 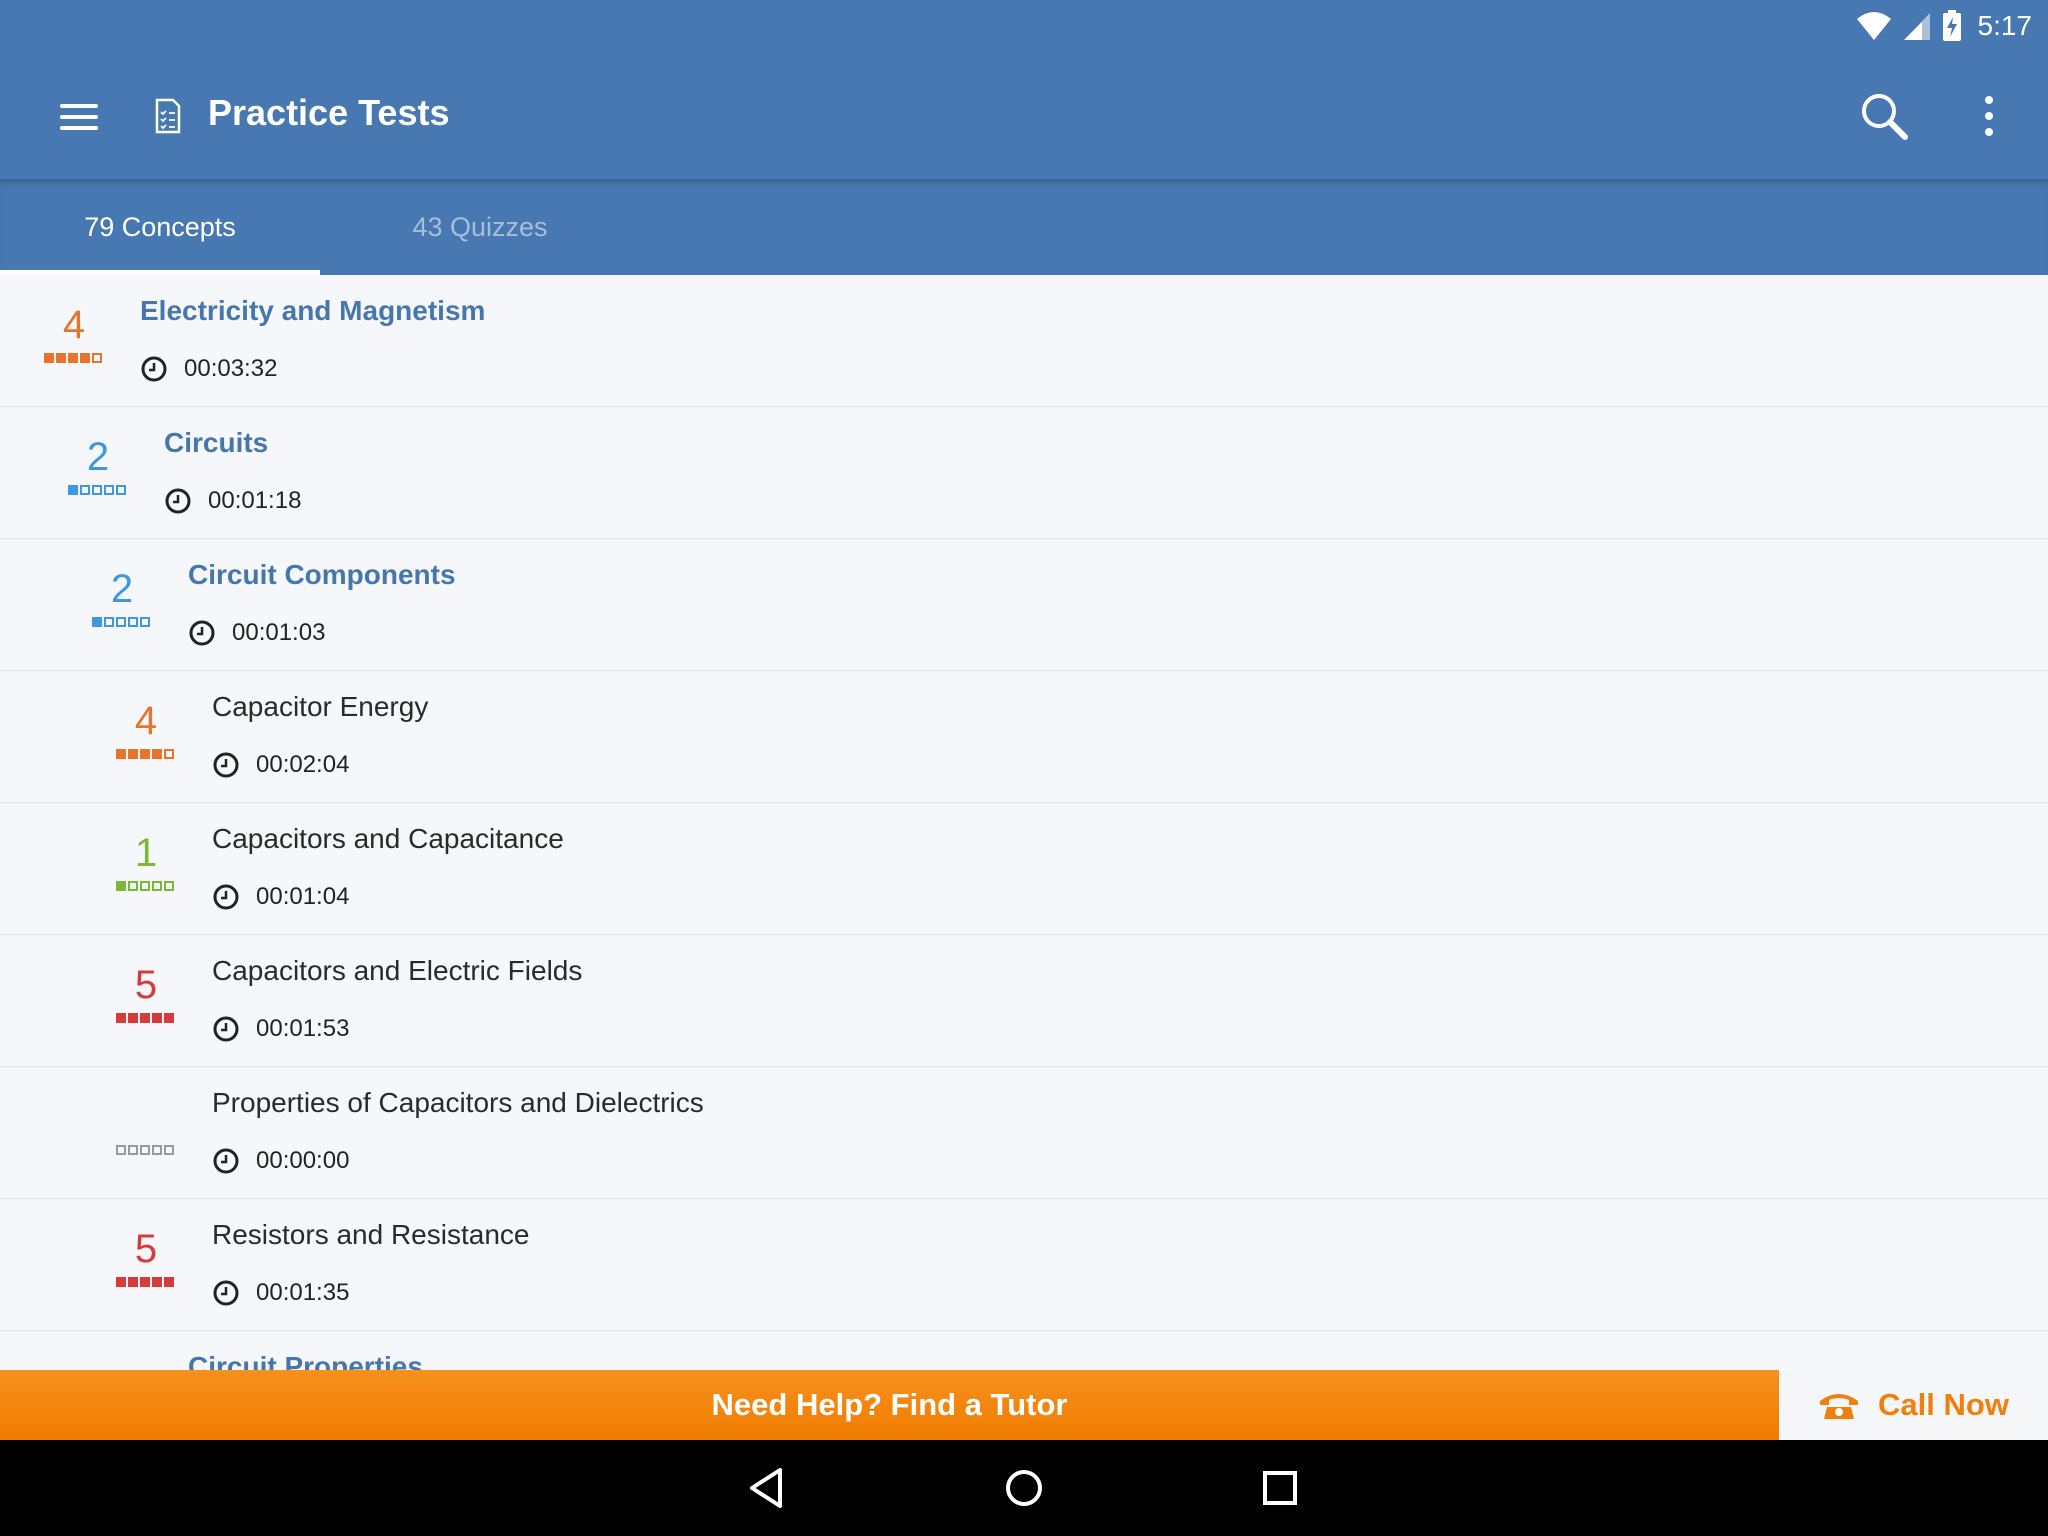 What do you see at coordinates (1024, 116) in the screenshot?
I see `toolbar: Practice Tests` at bounding box center [1024, 116].